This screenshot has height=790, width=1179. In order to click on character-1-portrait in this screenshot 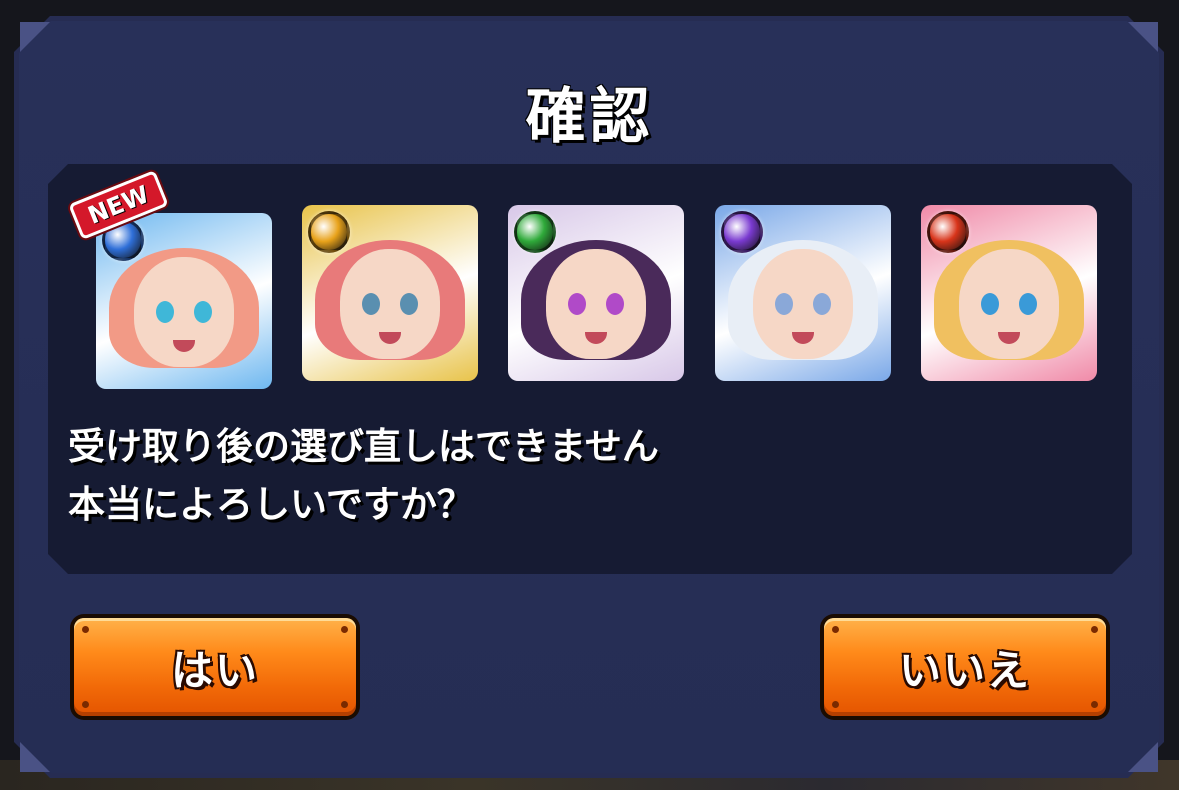, I will do `click(184, 301)`.